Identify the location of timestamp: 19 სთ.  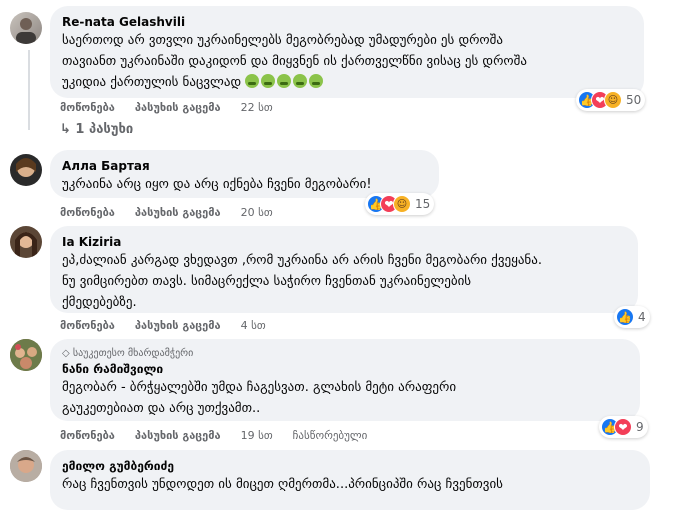
(257, 435).